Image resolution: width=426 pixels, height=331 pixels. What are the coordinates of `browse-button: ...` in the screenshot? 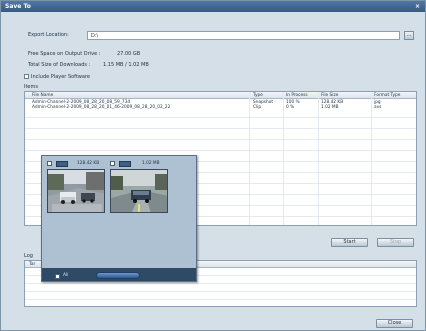 It's located at (409, 35).